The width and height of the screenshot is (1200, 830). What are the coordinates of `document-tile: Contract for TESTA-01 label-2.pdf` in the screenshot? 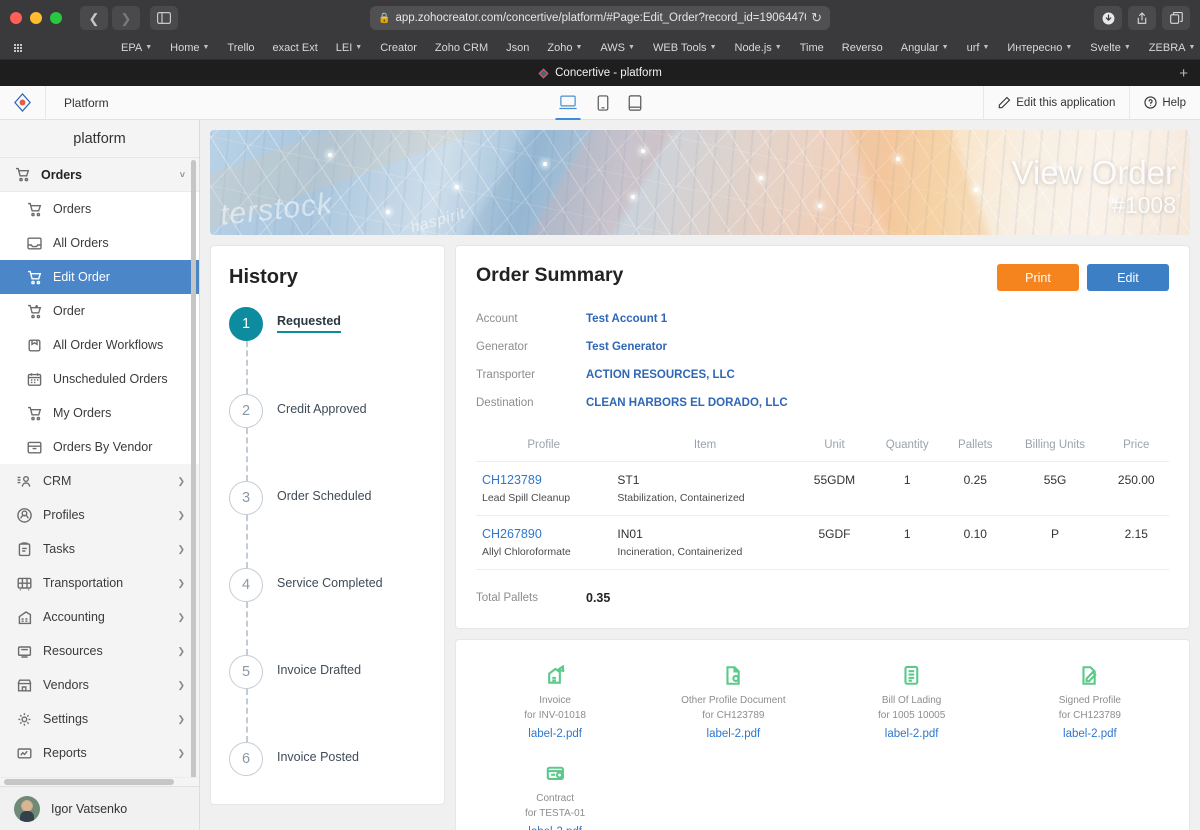 It's located at (555, 791).